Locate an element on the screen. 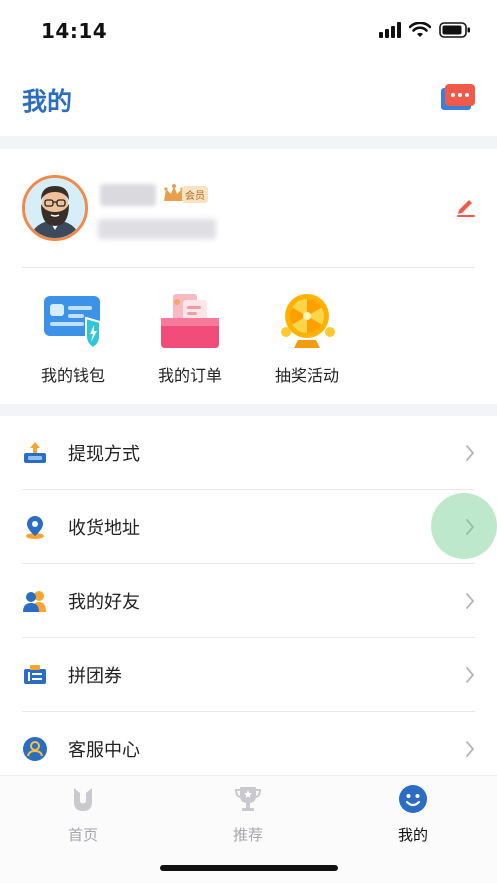 The image size is (497, 883). tab-home: 首页 is located at coordinates (83, 814).